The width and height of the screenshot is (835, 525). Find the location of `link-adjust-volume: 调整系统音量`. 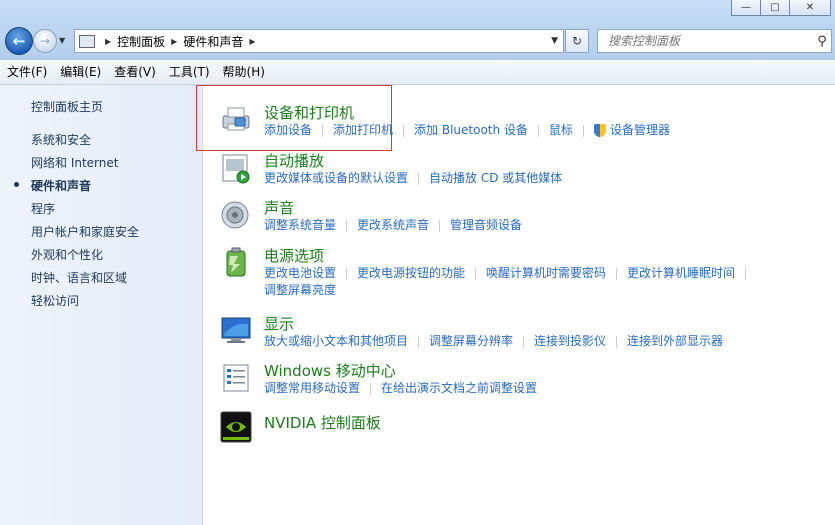

link-adjust-volume: 调整系统音量 is located at coordinates (300, 225).